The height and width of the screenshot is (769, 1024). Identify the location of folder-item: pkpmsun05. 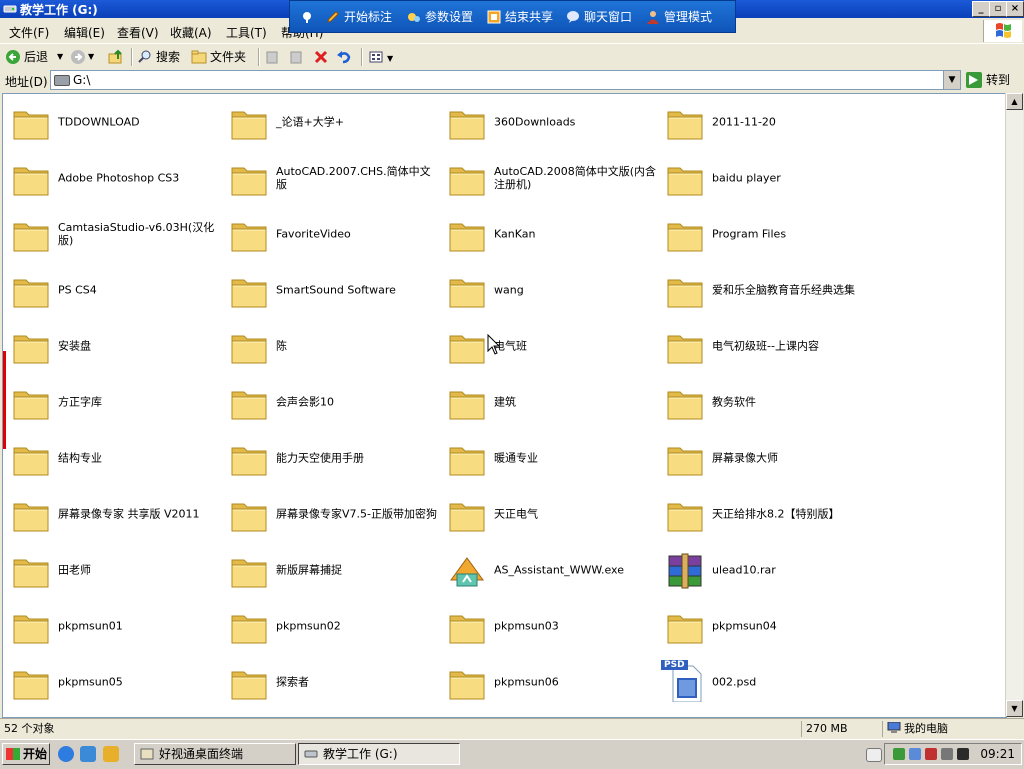
(112, 682).